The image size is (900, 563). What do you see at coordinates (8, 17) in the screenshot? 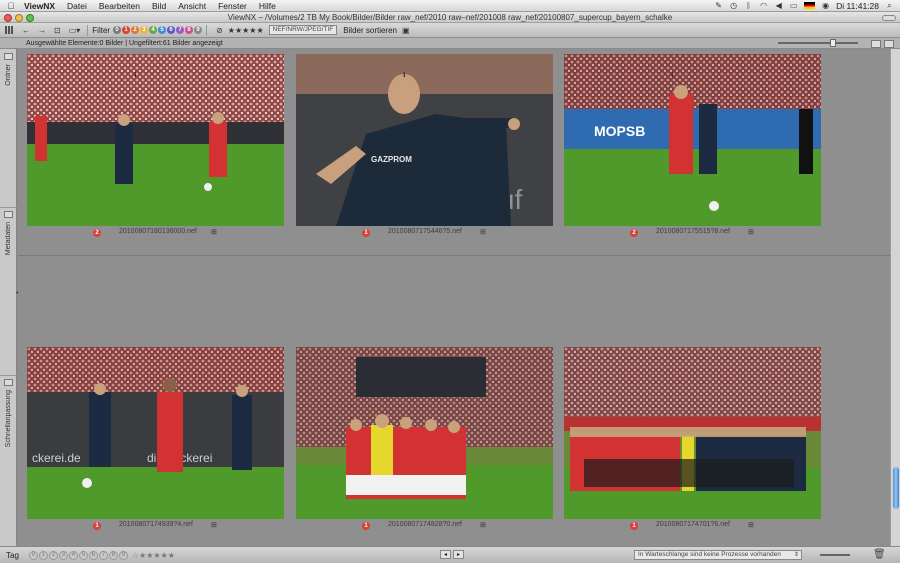
I see `close-window-button` at bounding box center [8, 17].